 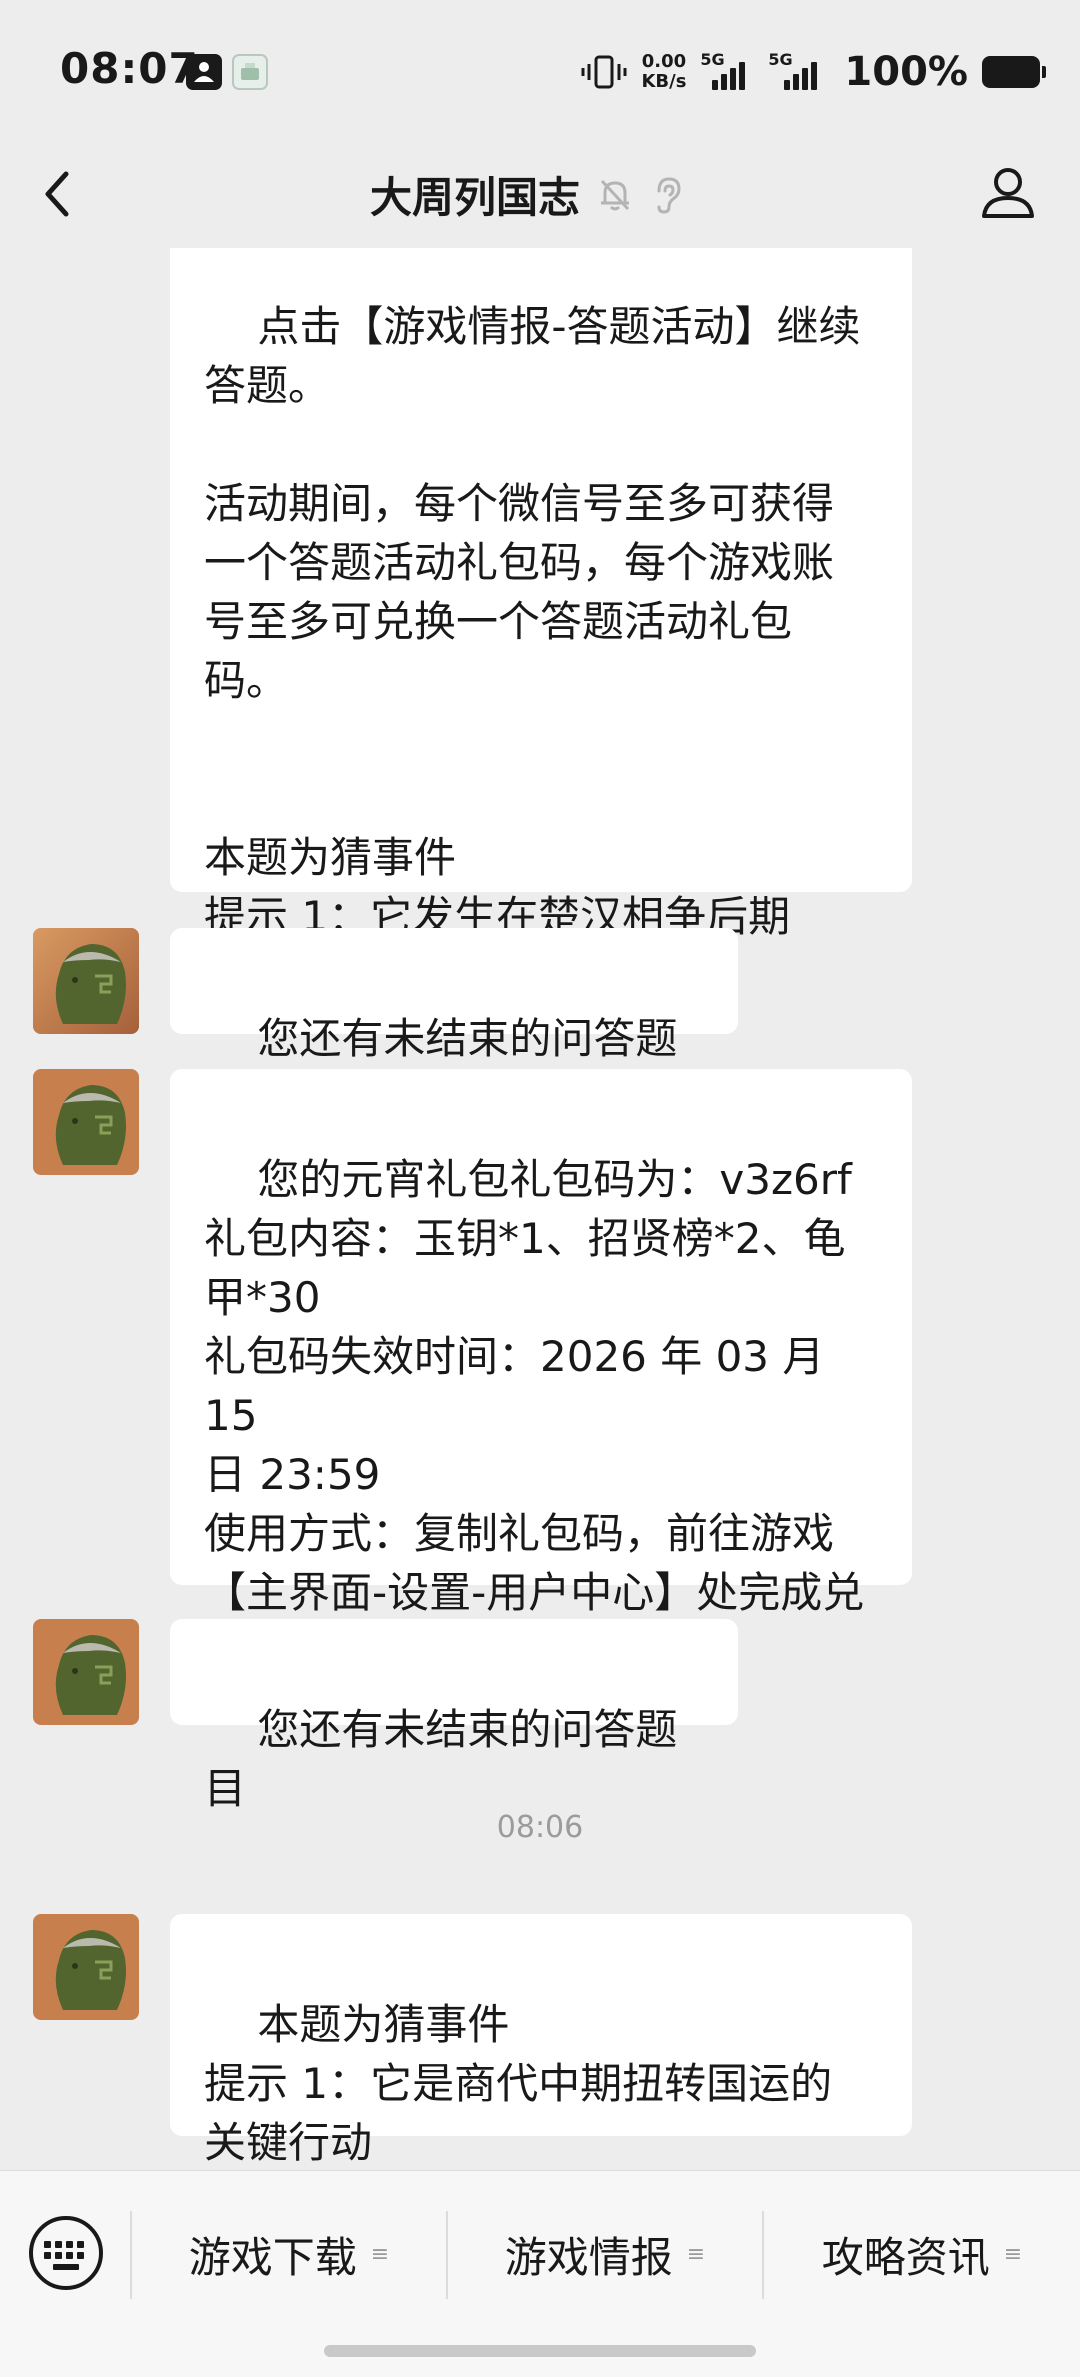 What do you see at coordinates (475, 197) in the screenshot?
I see `chat-title: 大周列国志` at bounding box center [475, 197].